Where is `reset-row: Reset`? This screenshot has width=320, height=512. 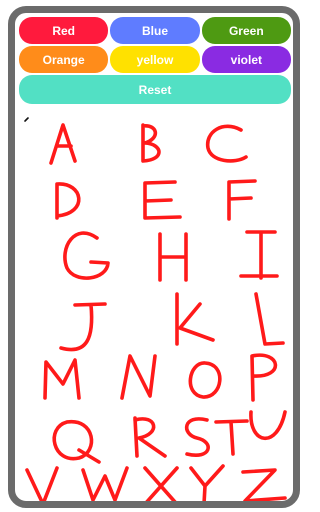 reset-row: Reset is located at coordinates (155, 89).